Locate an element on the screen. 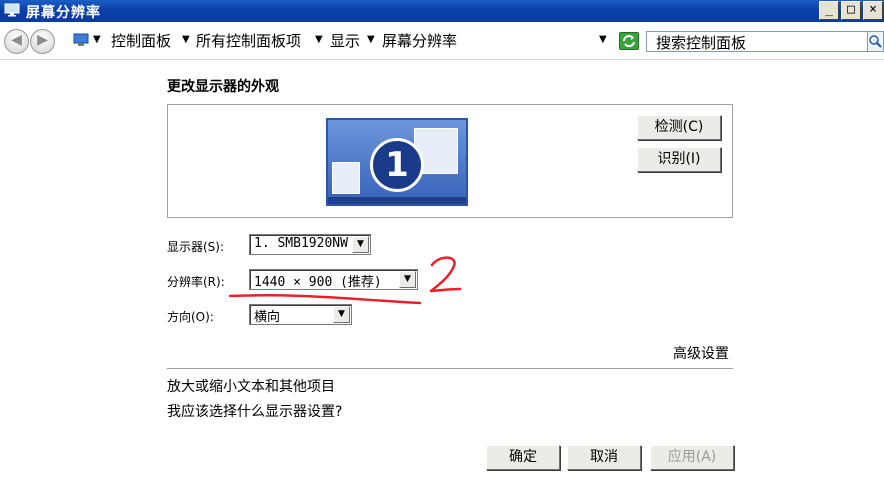 Image resolution: width=884 pixels, height=502 pixels. ok-button: 确定 is located at coordinates (523, 457).